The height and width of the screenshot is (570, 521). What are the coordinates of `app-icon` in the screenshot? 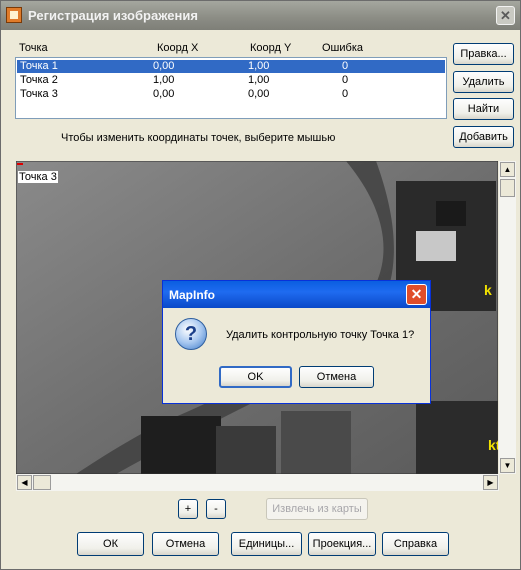 It's located at (14, 15).